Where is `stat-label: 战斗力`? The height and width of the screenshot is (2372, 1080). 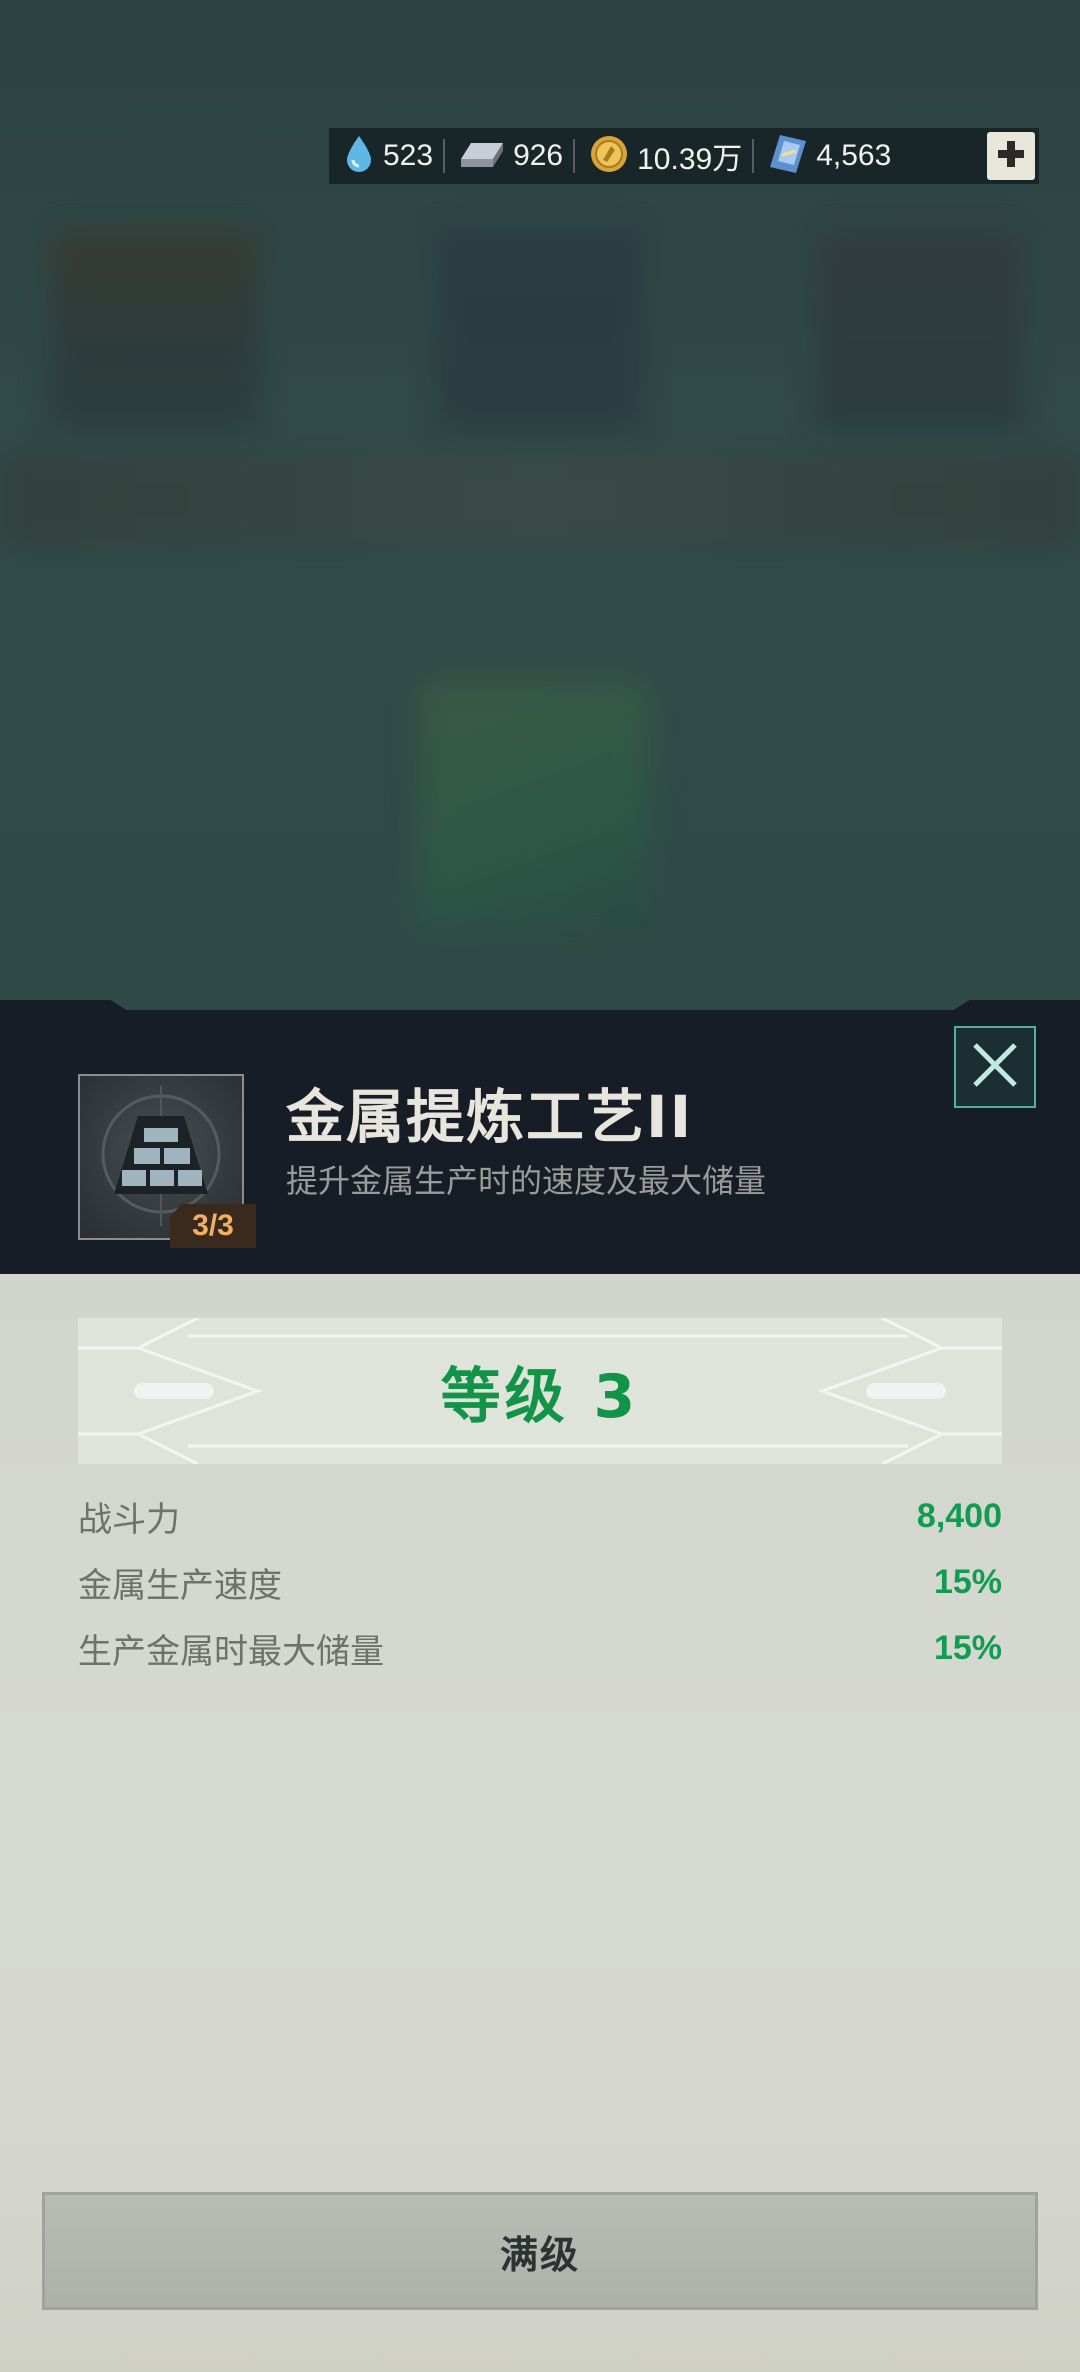
stat-label: 战斗力 is located at coordinates (129, 1519).